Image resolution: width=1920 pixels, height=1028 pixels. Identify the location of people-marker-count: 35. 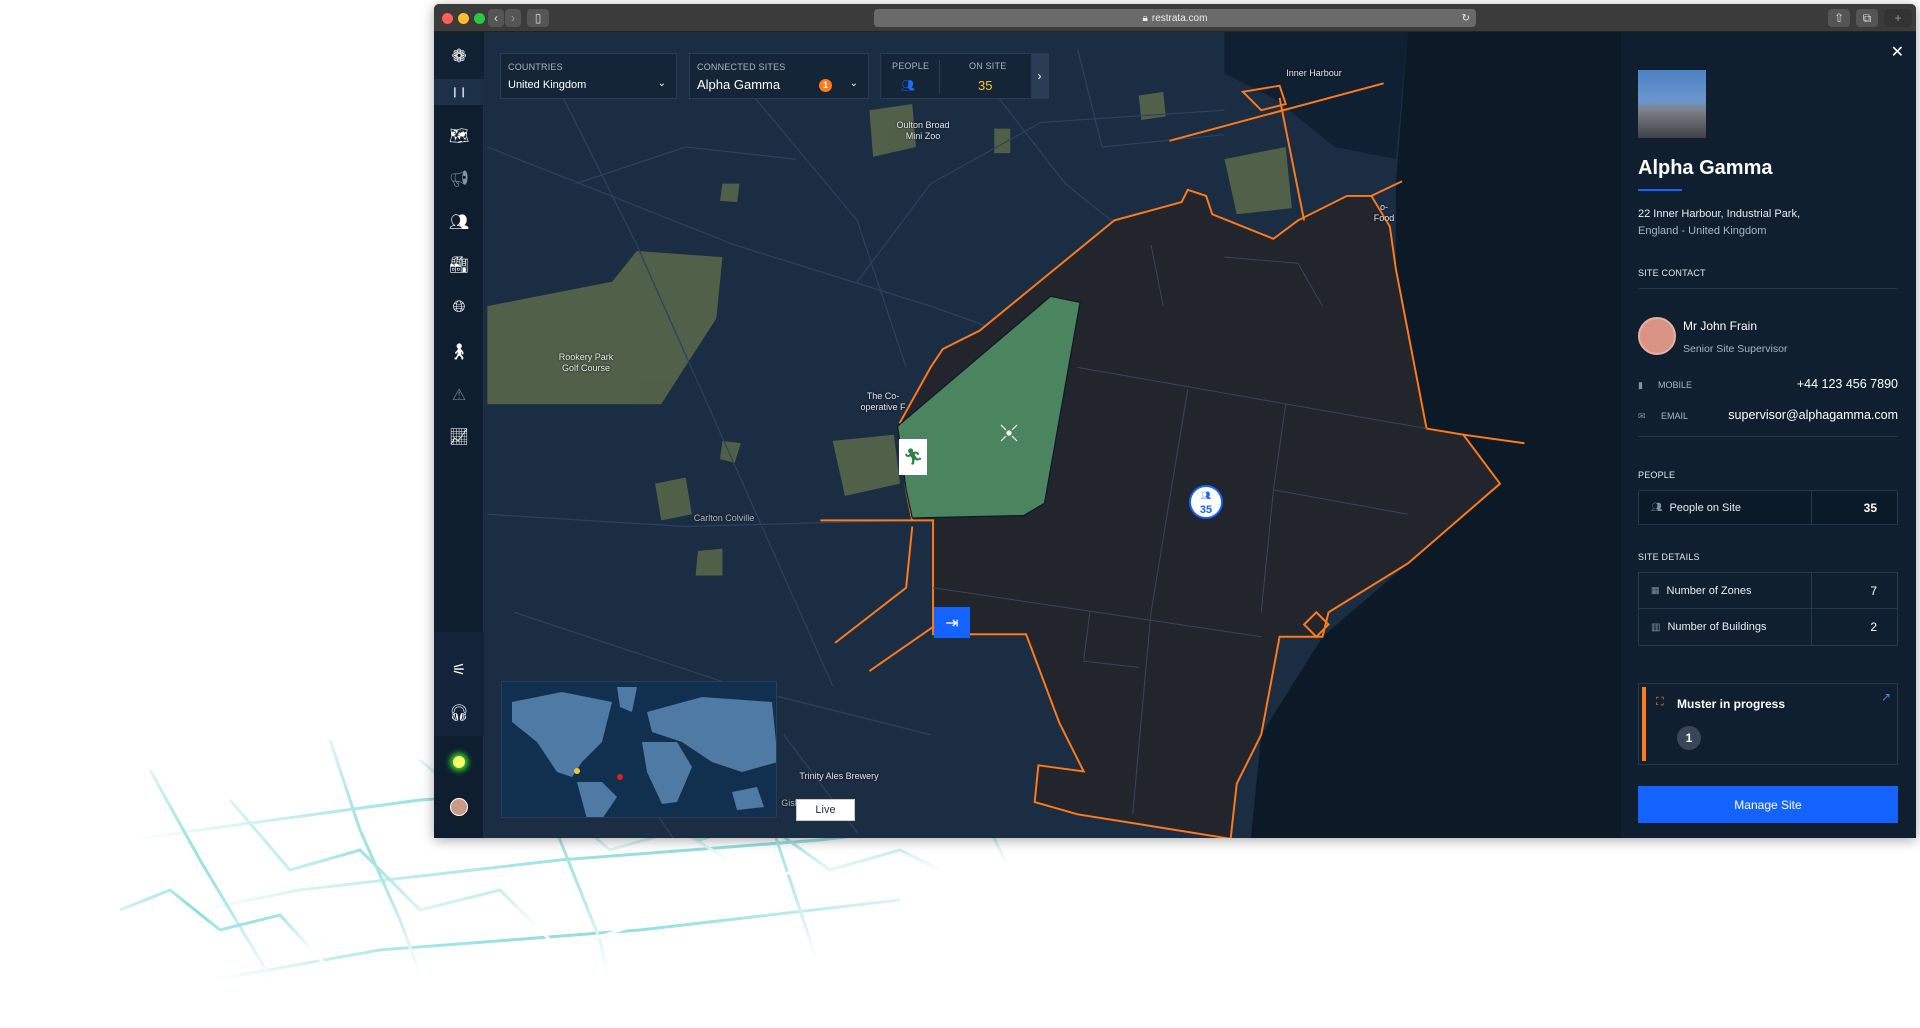
(1206, 510).